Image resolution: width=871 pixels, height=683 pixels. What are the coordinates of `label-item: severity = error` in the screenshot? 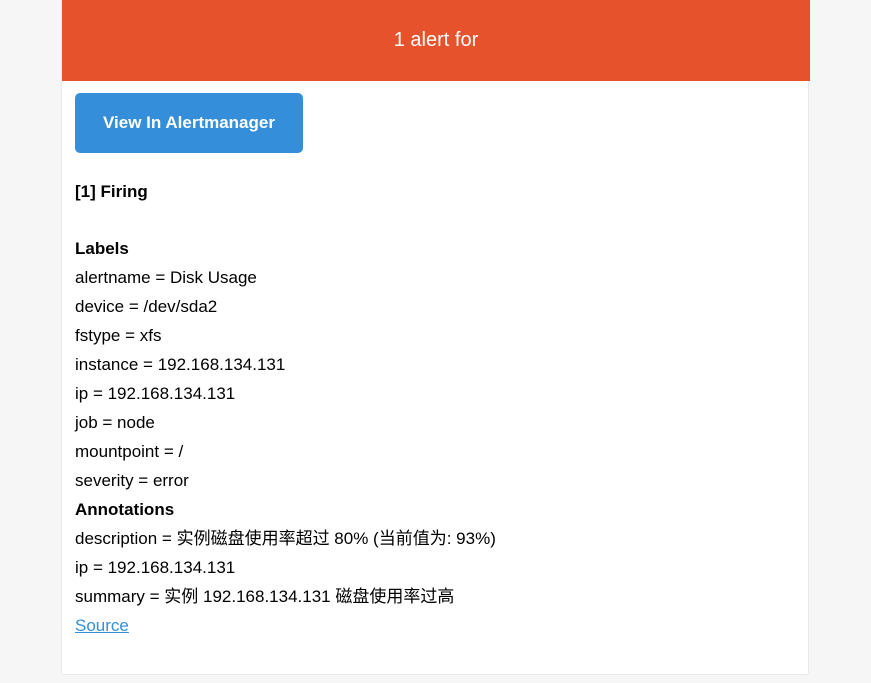 It's located at (132, 480).